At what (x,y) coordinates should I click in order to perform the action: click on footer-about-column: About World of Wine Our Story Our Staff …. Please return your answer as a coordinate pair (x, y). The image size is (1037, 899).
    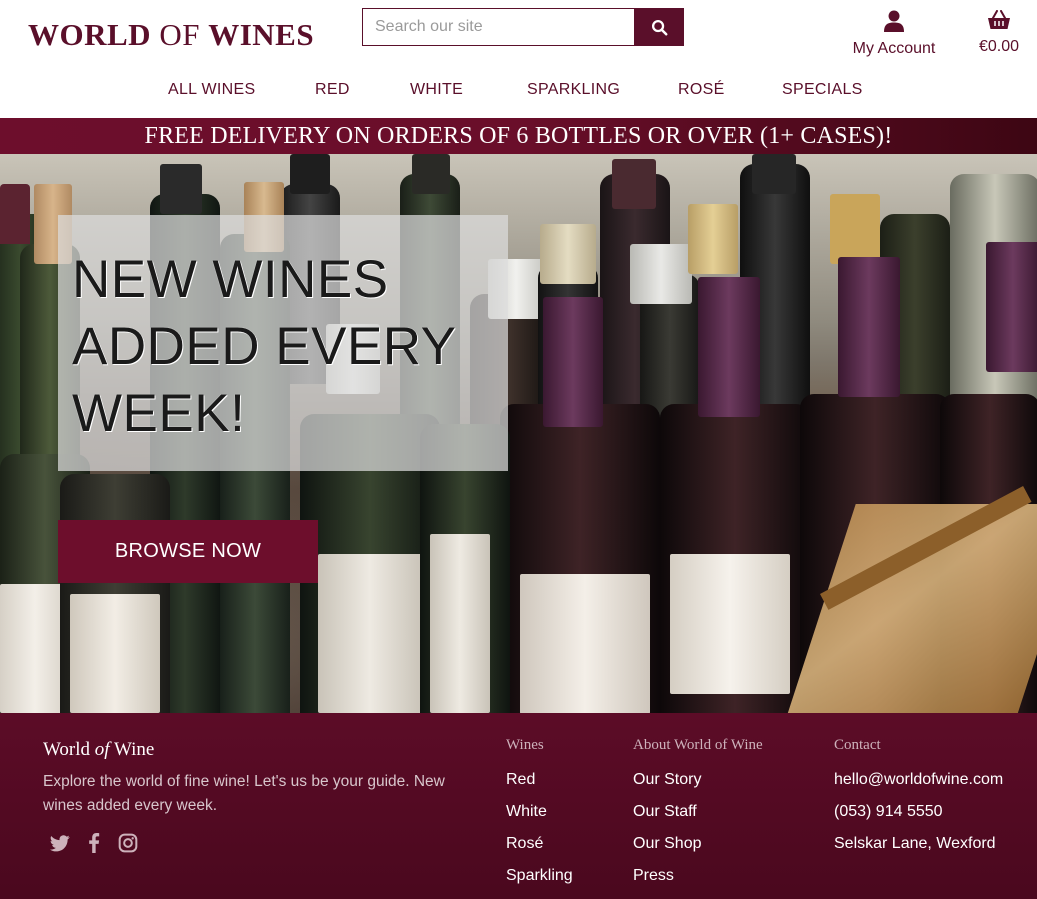
    Looking at the image, I should click on (698, 814).